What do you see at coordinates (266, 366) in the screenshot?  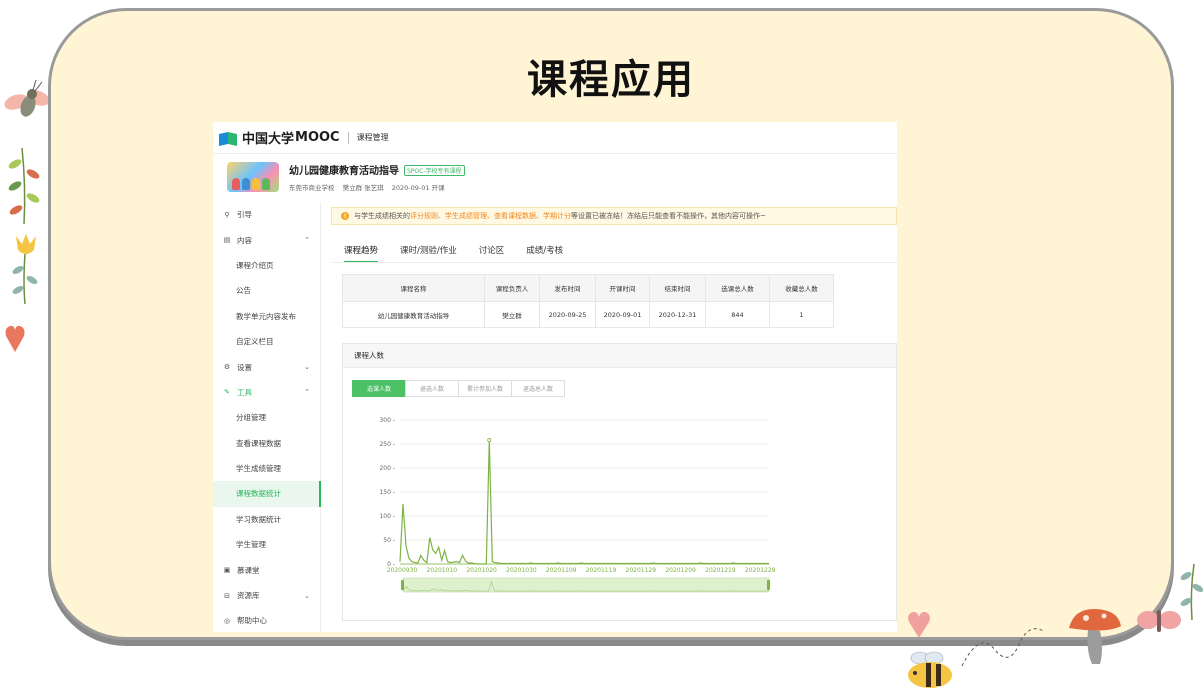 I see `sidebar-item: ⚙ 设置 ⌄` at bounding box center [266, 366].